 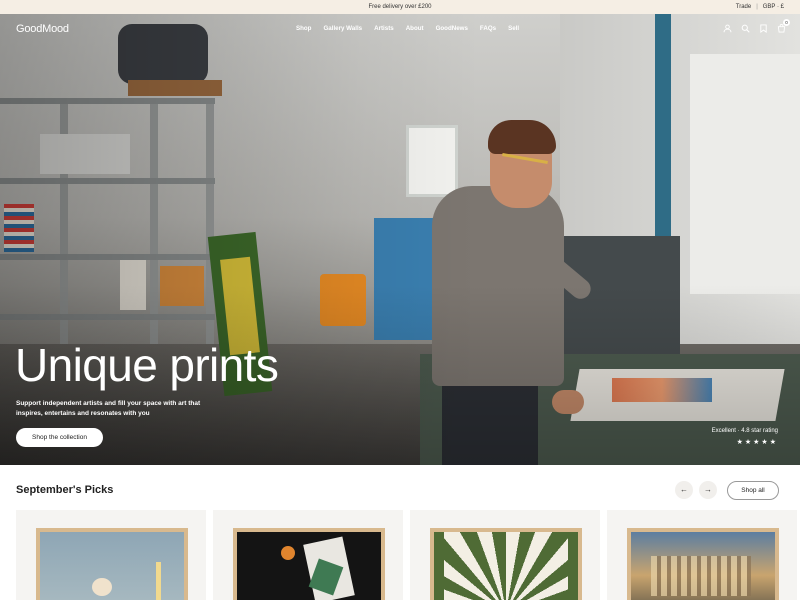 I want to click on carousel-next-button: →, so click(x=708, y=490).